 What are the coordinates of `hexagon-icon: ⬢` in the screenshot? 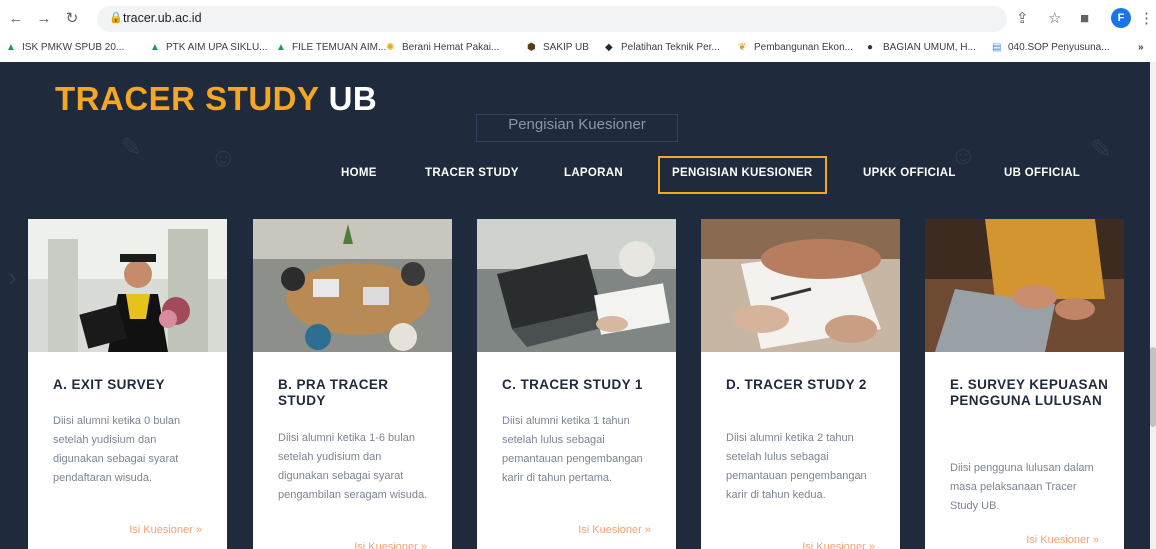 It's located at (531, 47).